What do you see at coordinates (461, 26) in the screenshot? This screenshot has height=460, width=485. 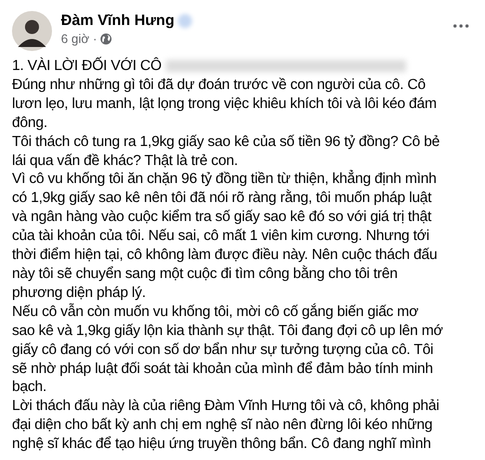 I see `more-options-icon` at bounding box center [461, 26].